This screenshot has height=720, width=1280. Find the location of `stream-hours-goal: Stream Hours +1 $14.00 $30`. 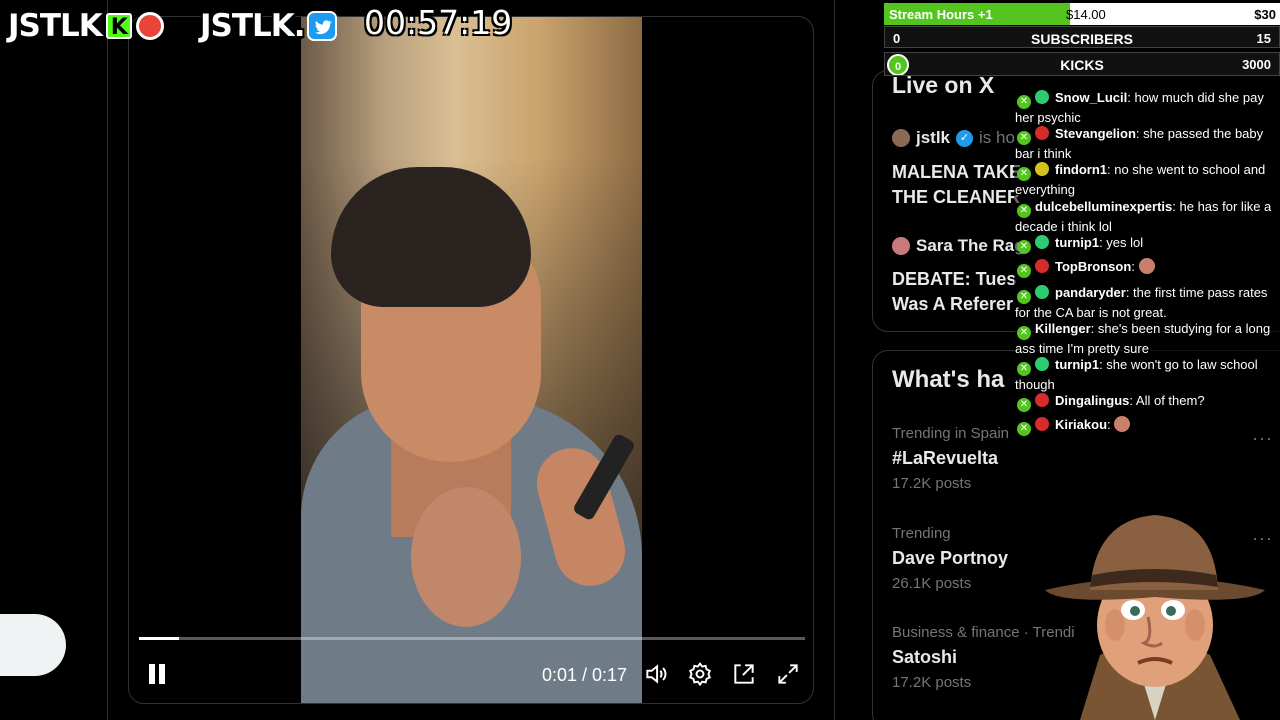

stream-hours-goal: Stream Hours +1 $14.00 $30 is located at coordinates (1082, 14).